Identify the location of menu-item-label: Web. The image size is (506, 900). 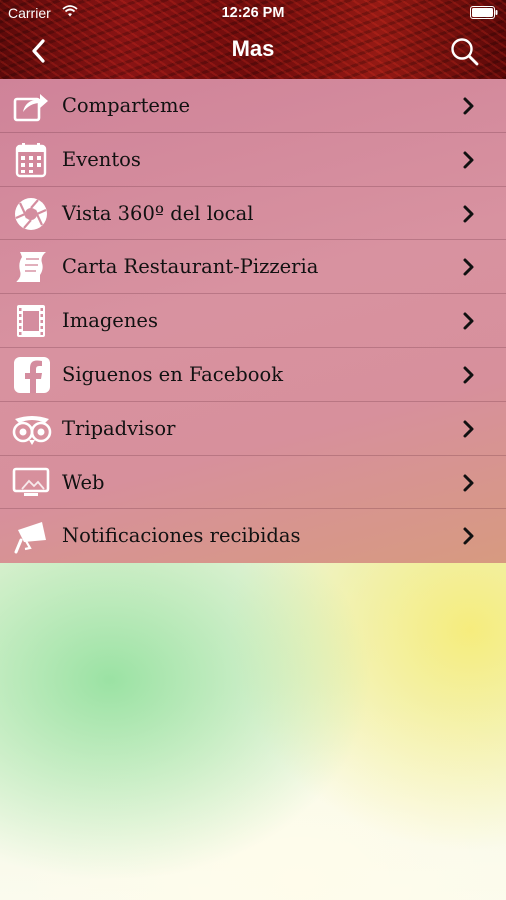
(83, 482).